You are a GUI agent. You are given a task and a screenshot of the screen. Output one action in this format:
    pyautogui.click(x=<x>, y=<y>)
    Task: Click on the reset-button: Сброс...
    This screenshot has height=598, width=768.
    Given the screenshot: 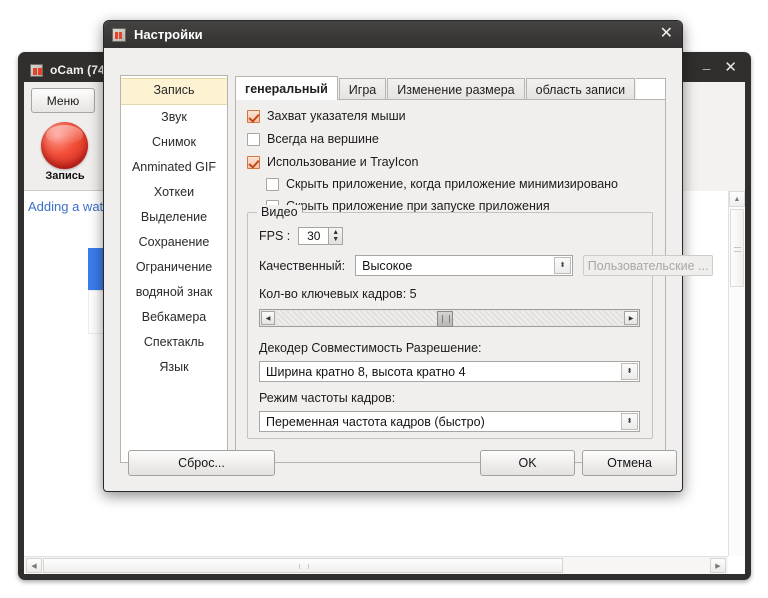 What is the action you would take?
    pyautogui.click(x=201, y=463)
    